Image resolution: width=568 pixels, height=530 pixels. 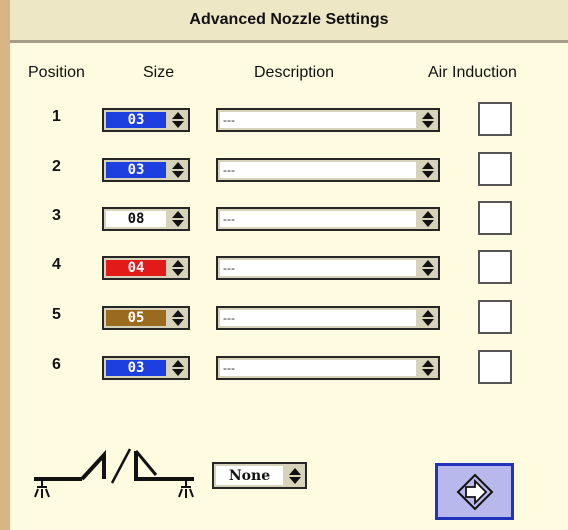 I want to click on column-header-position: Position, so click(x=56, y=72).